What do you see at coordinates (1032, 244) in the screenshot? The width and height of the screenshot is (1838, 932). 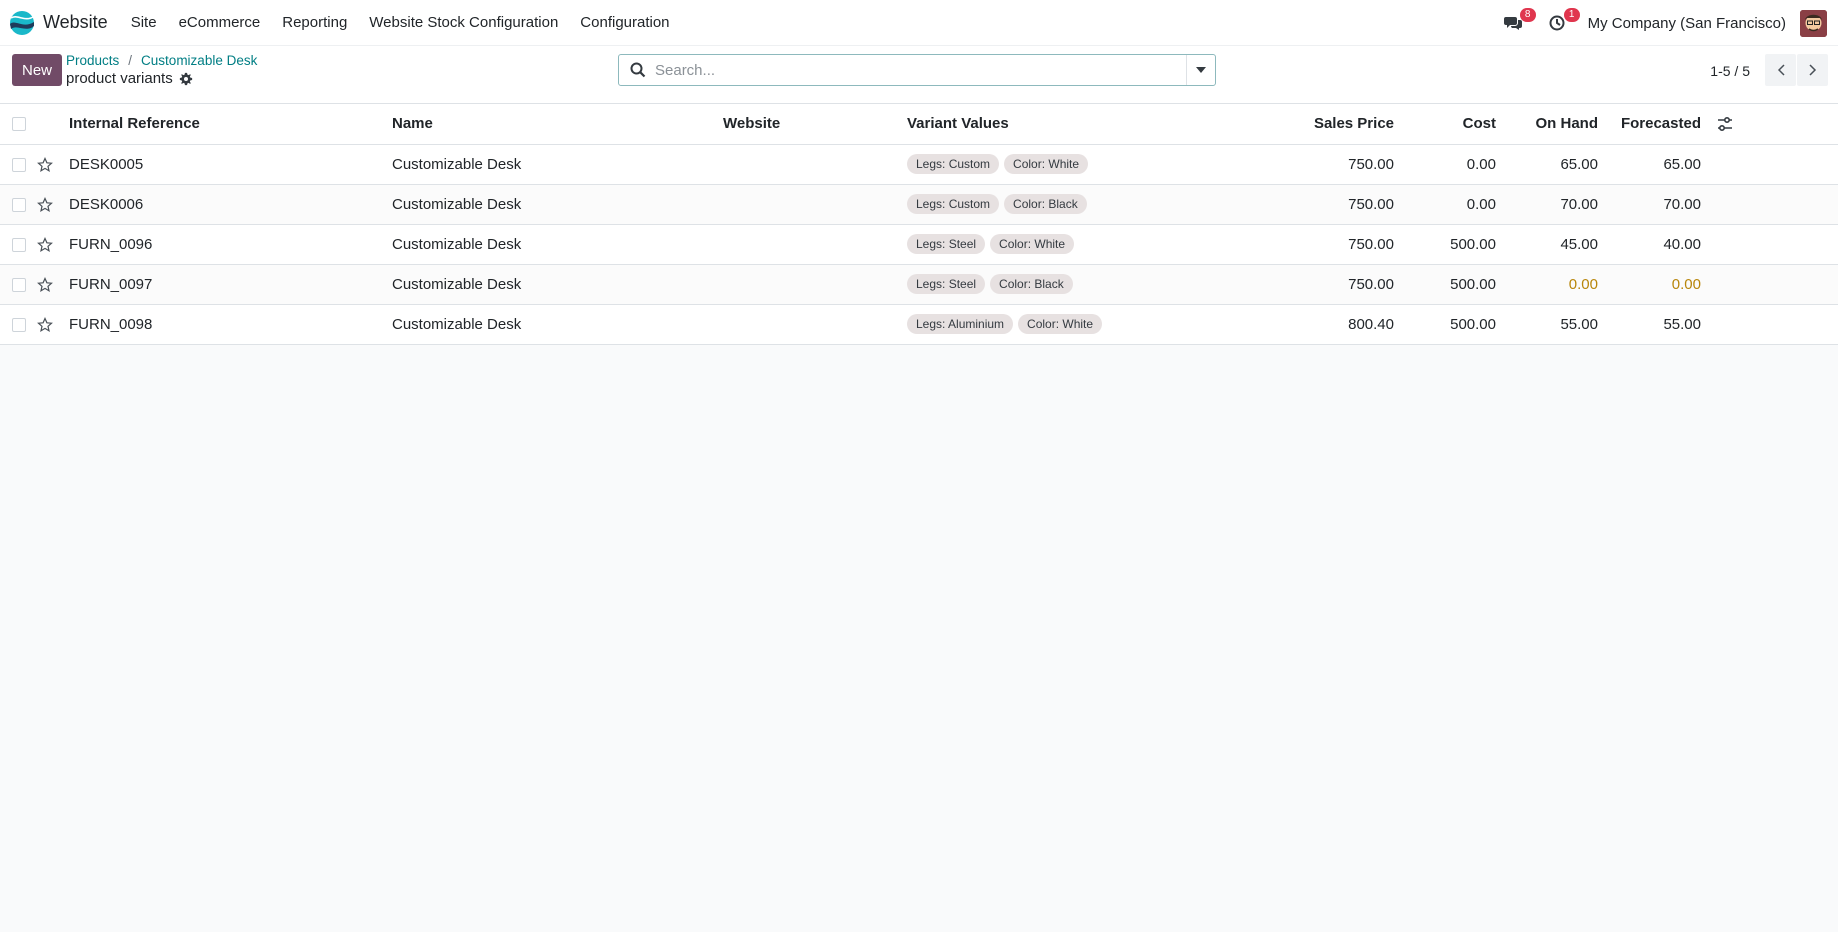 I see `variant-tag: Color: White` at bounding box center [1032, 244].